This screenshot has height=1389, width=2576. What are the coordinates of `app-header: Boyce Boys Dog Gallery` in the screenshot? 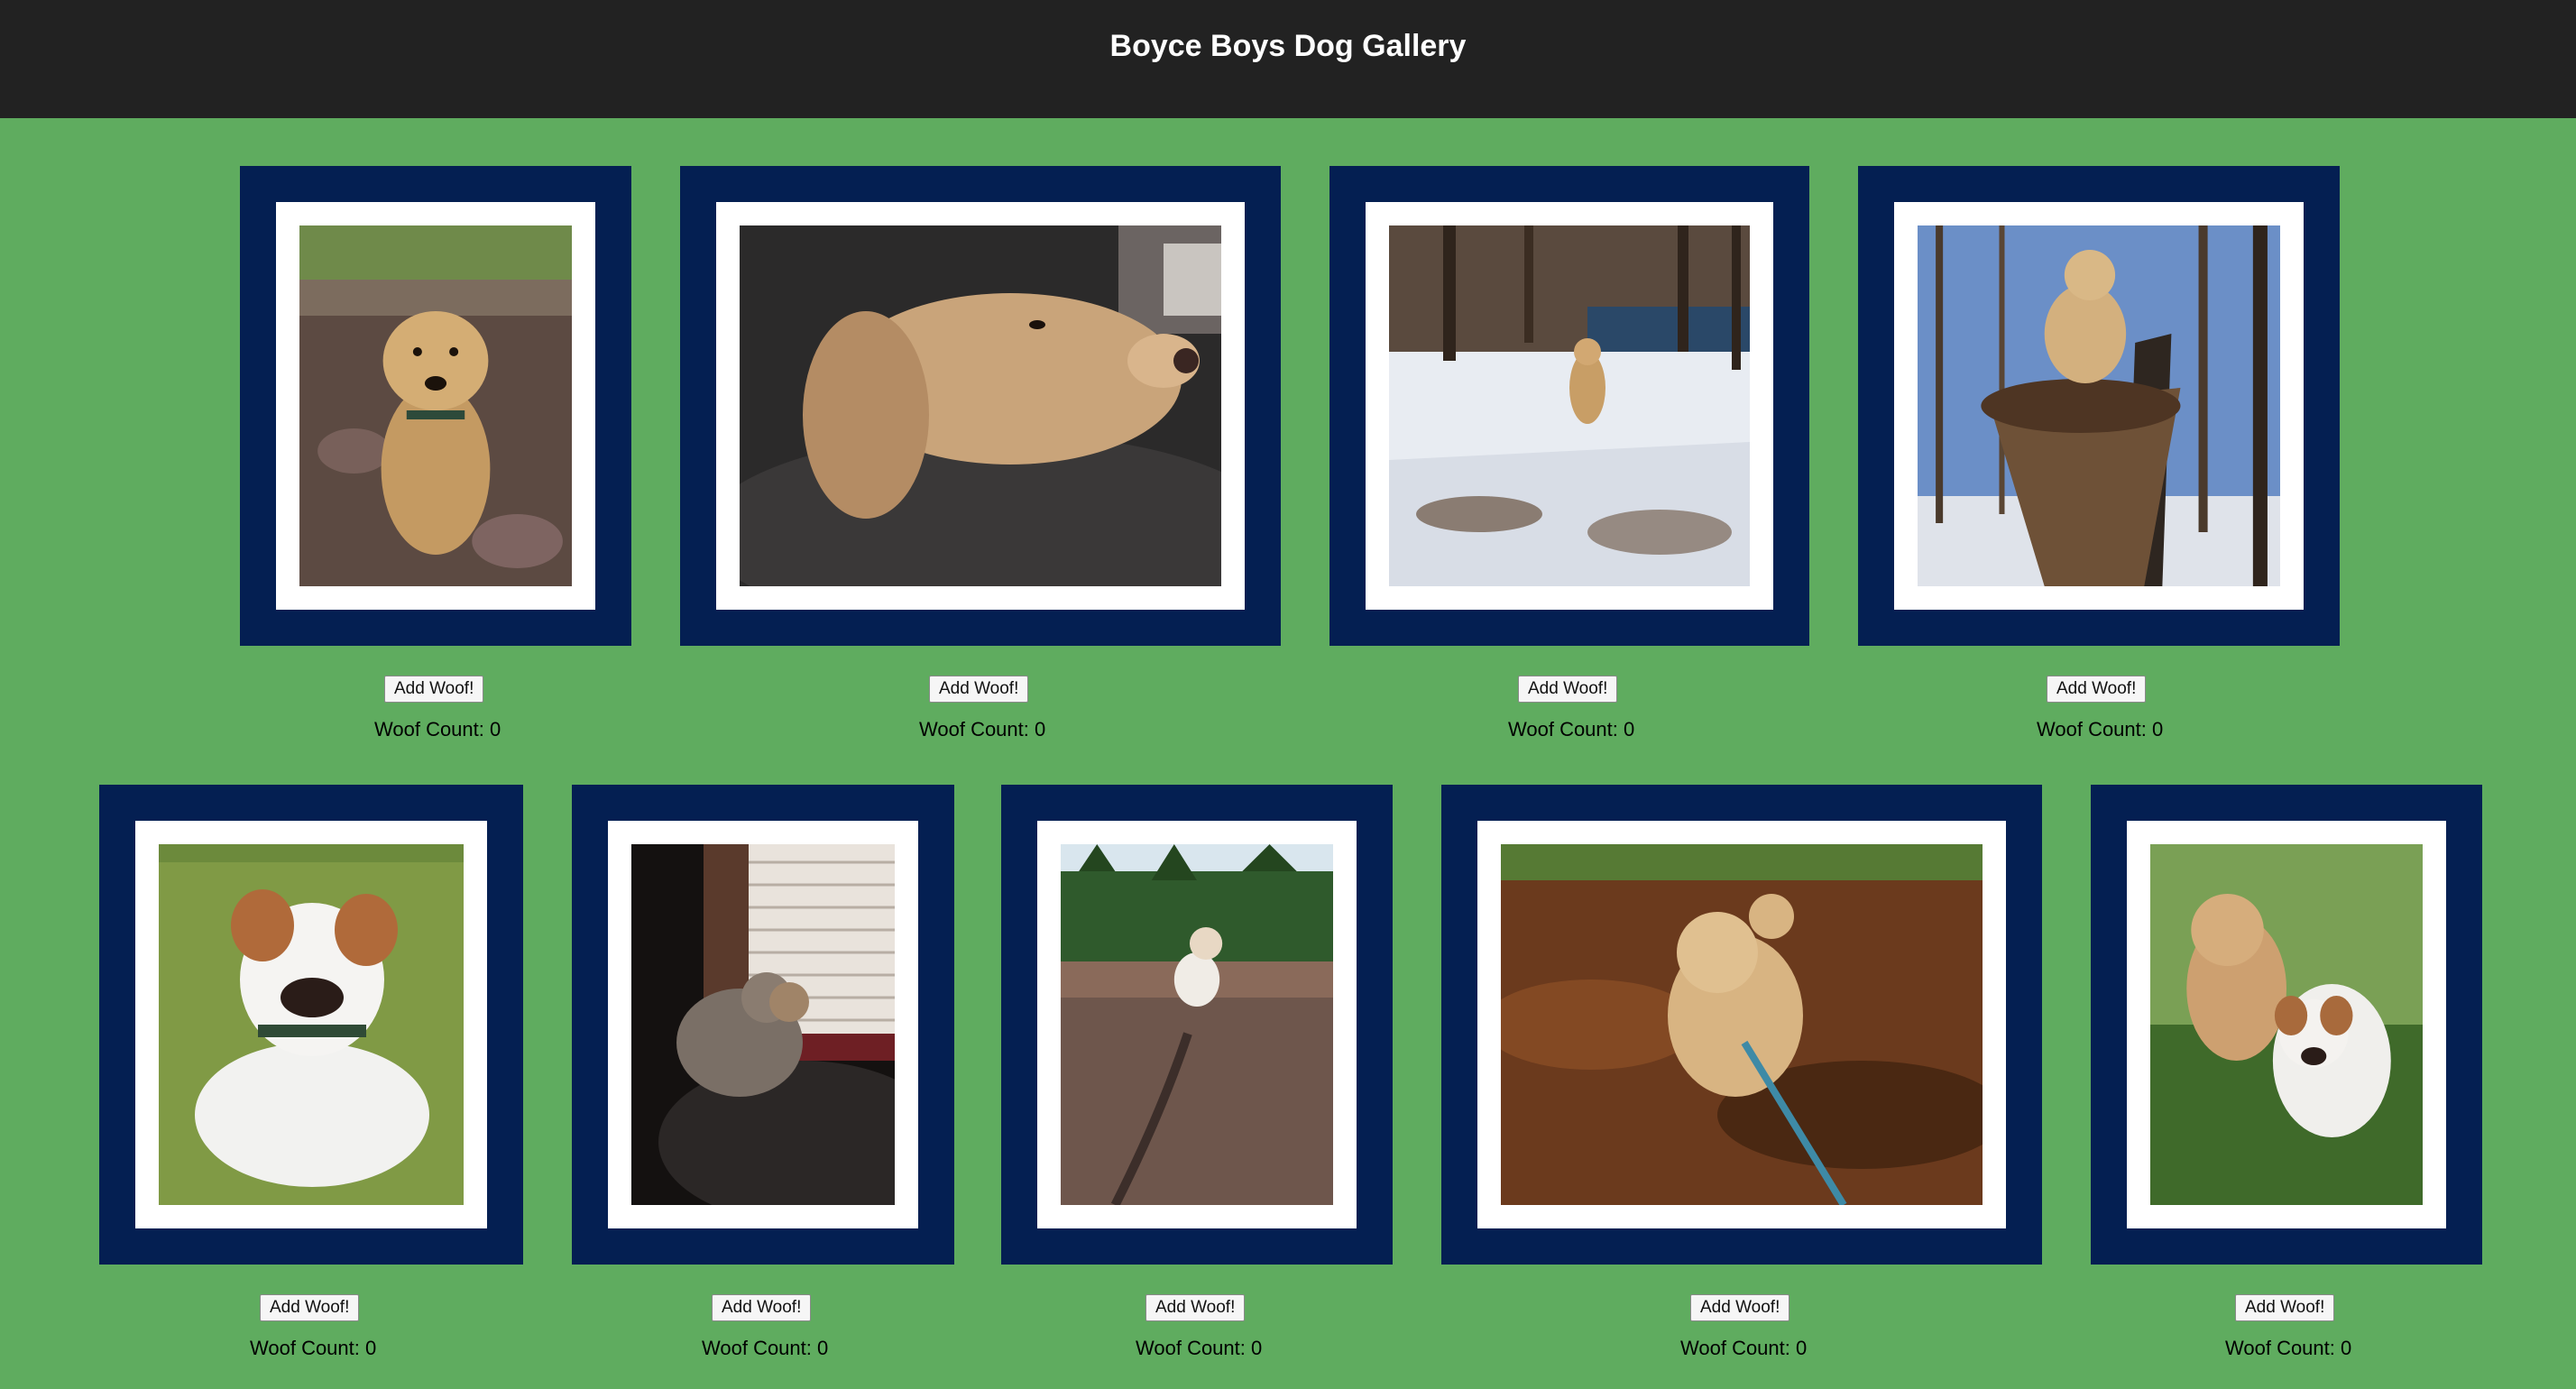 It's located at (1288, 59).